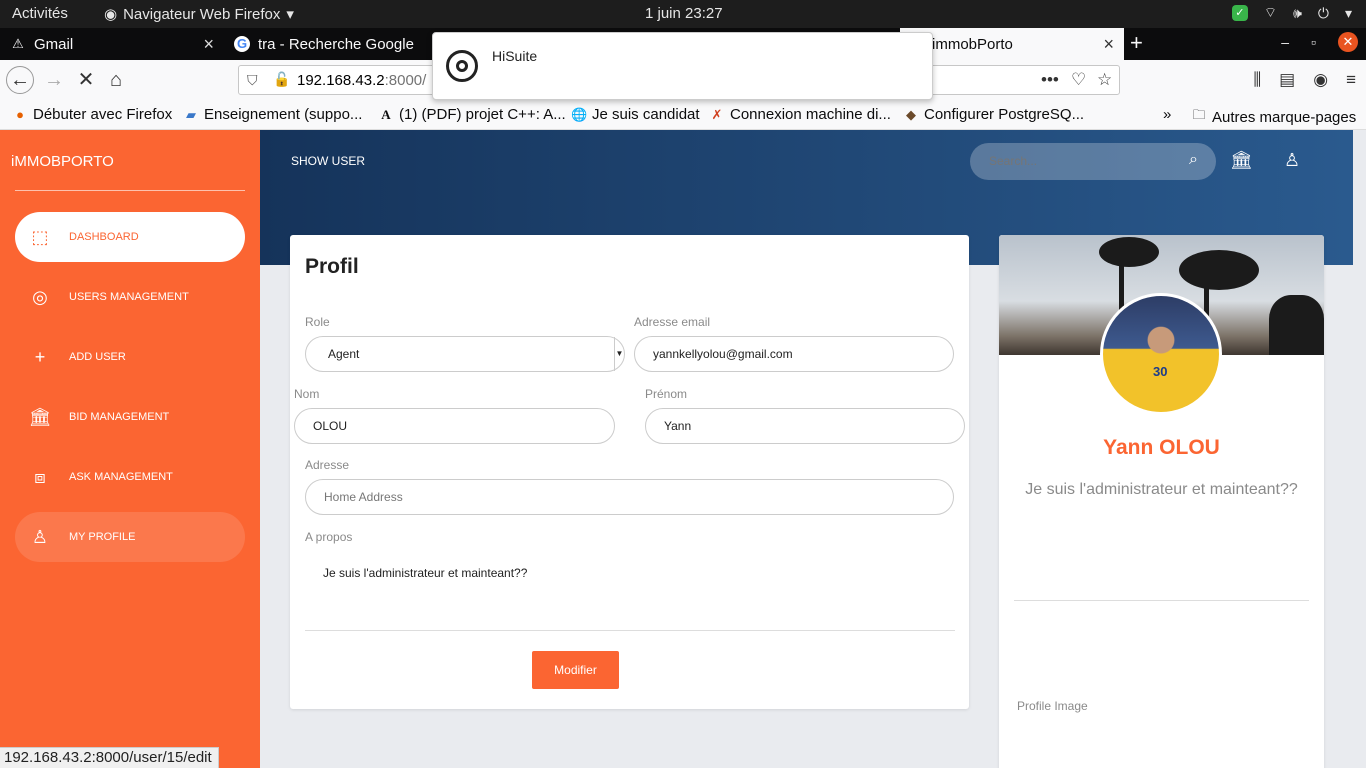 Image resolution: width=1366 pixels, height=768 pixels. I want to click on update-shield-icon: ✓, so click(1239, 13).